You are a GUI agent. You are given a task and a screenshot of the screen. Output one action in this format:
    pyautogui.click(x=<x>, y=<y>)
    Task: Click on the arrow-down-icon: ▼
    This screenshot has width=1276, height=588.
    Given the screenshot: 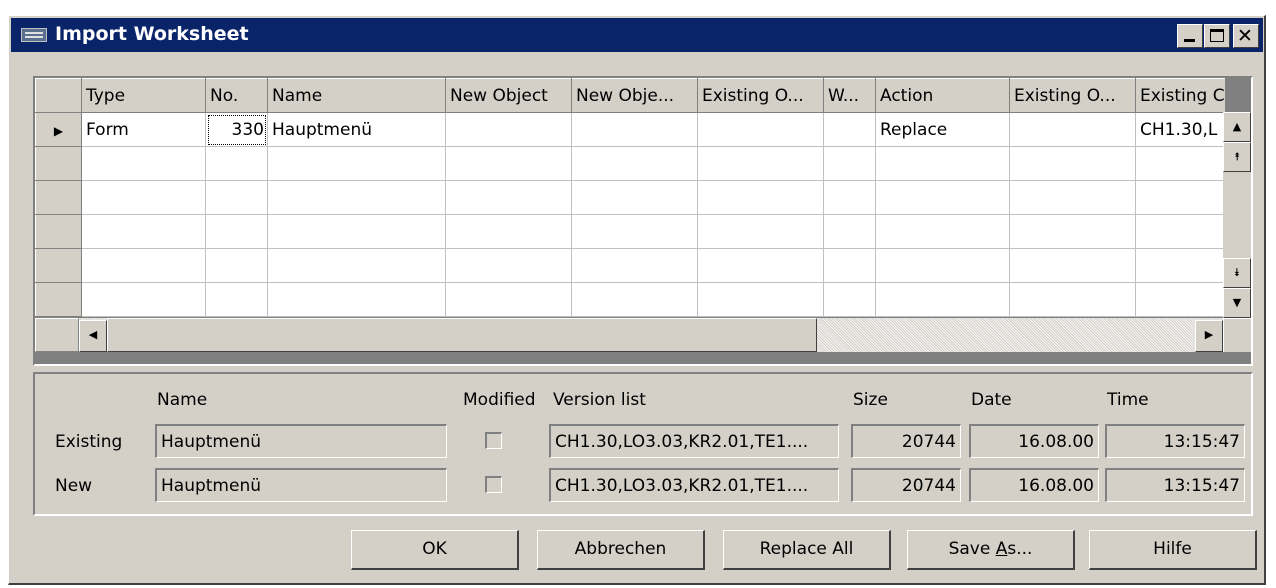 What is the action you would take?
    pyautogui.click(x=1237, y=302)
    